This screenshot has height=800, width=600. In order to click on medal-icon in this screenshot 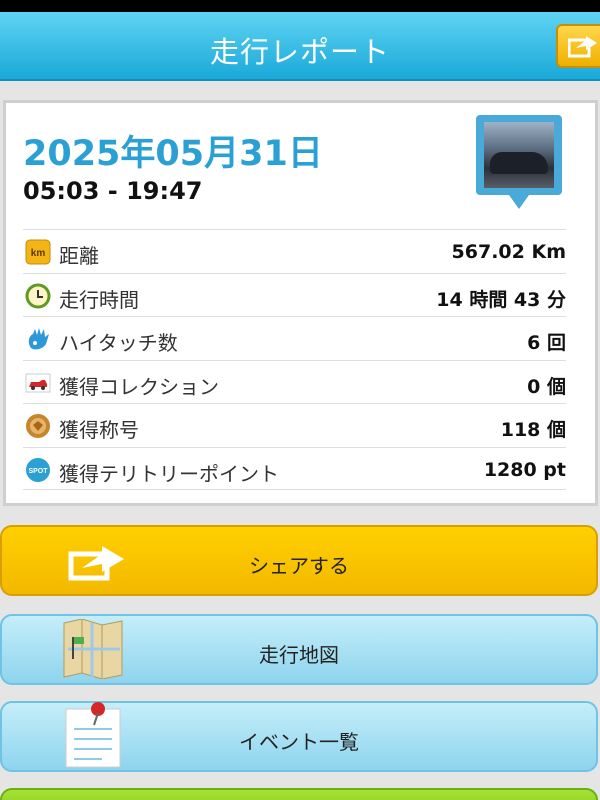, I will do `click(38, 426)`.